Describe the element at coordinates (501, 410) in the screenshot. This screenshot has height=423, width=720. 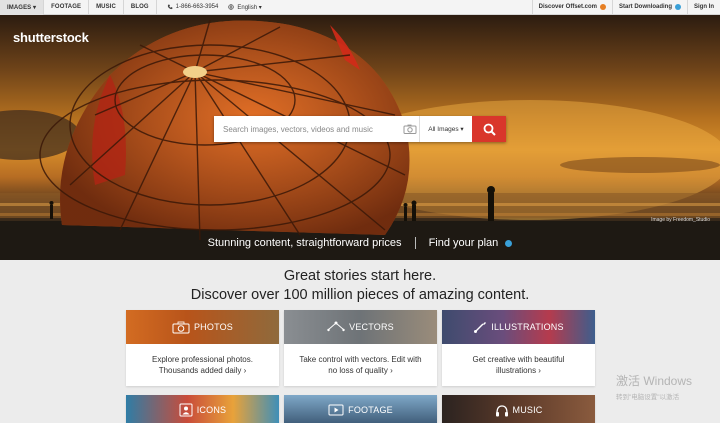
I see `headphones-icon` at that location.